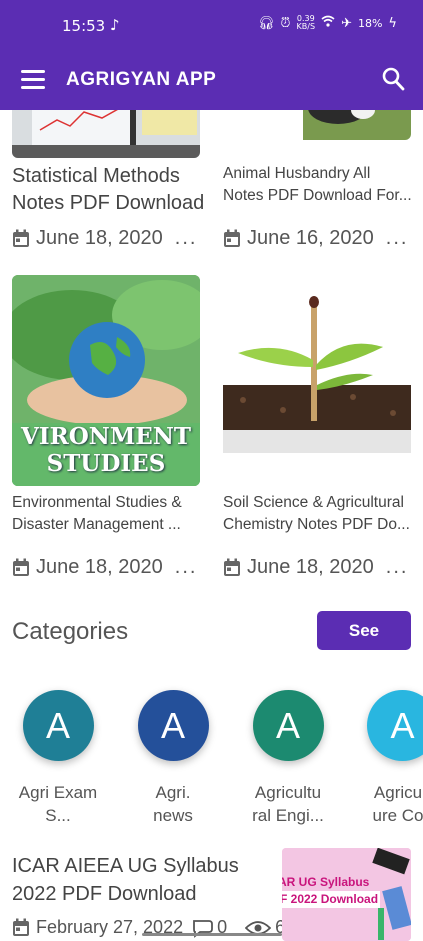 This screenshot has height=941, width=423. I want to click on net-speed-unit: KB/S, so click(306, 26).